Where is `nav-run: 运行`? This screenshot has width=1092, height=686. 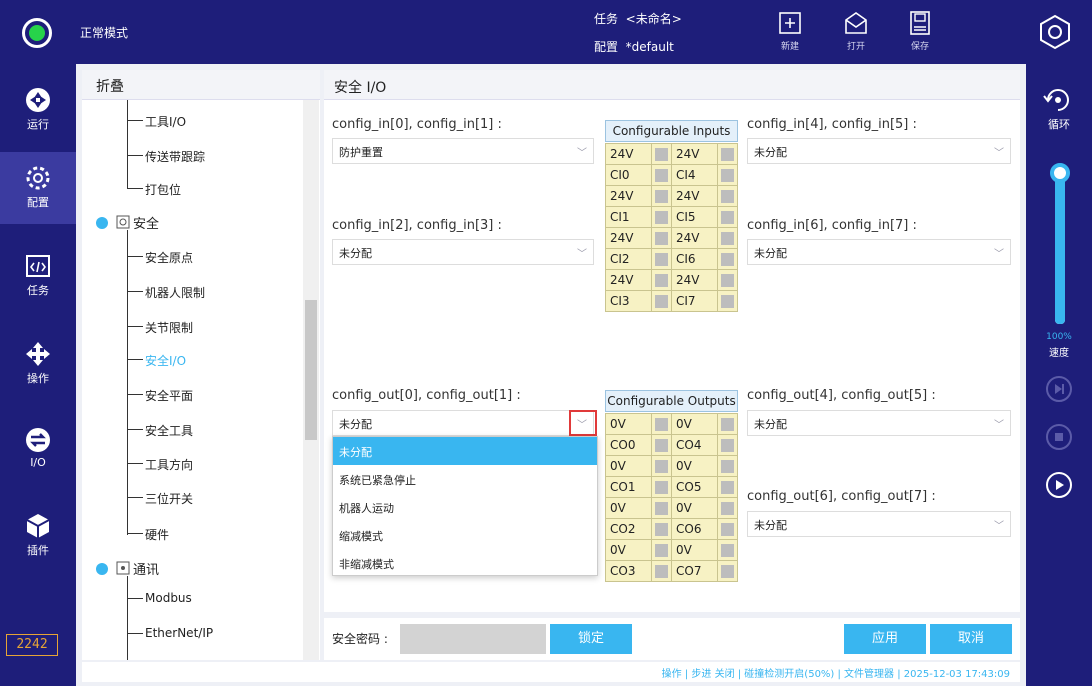 nav-run: 运行 is located at coordinates (38, 110).